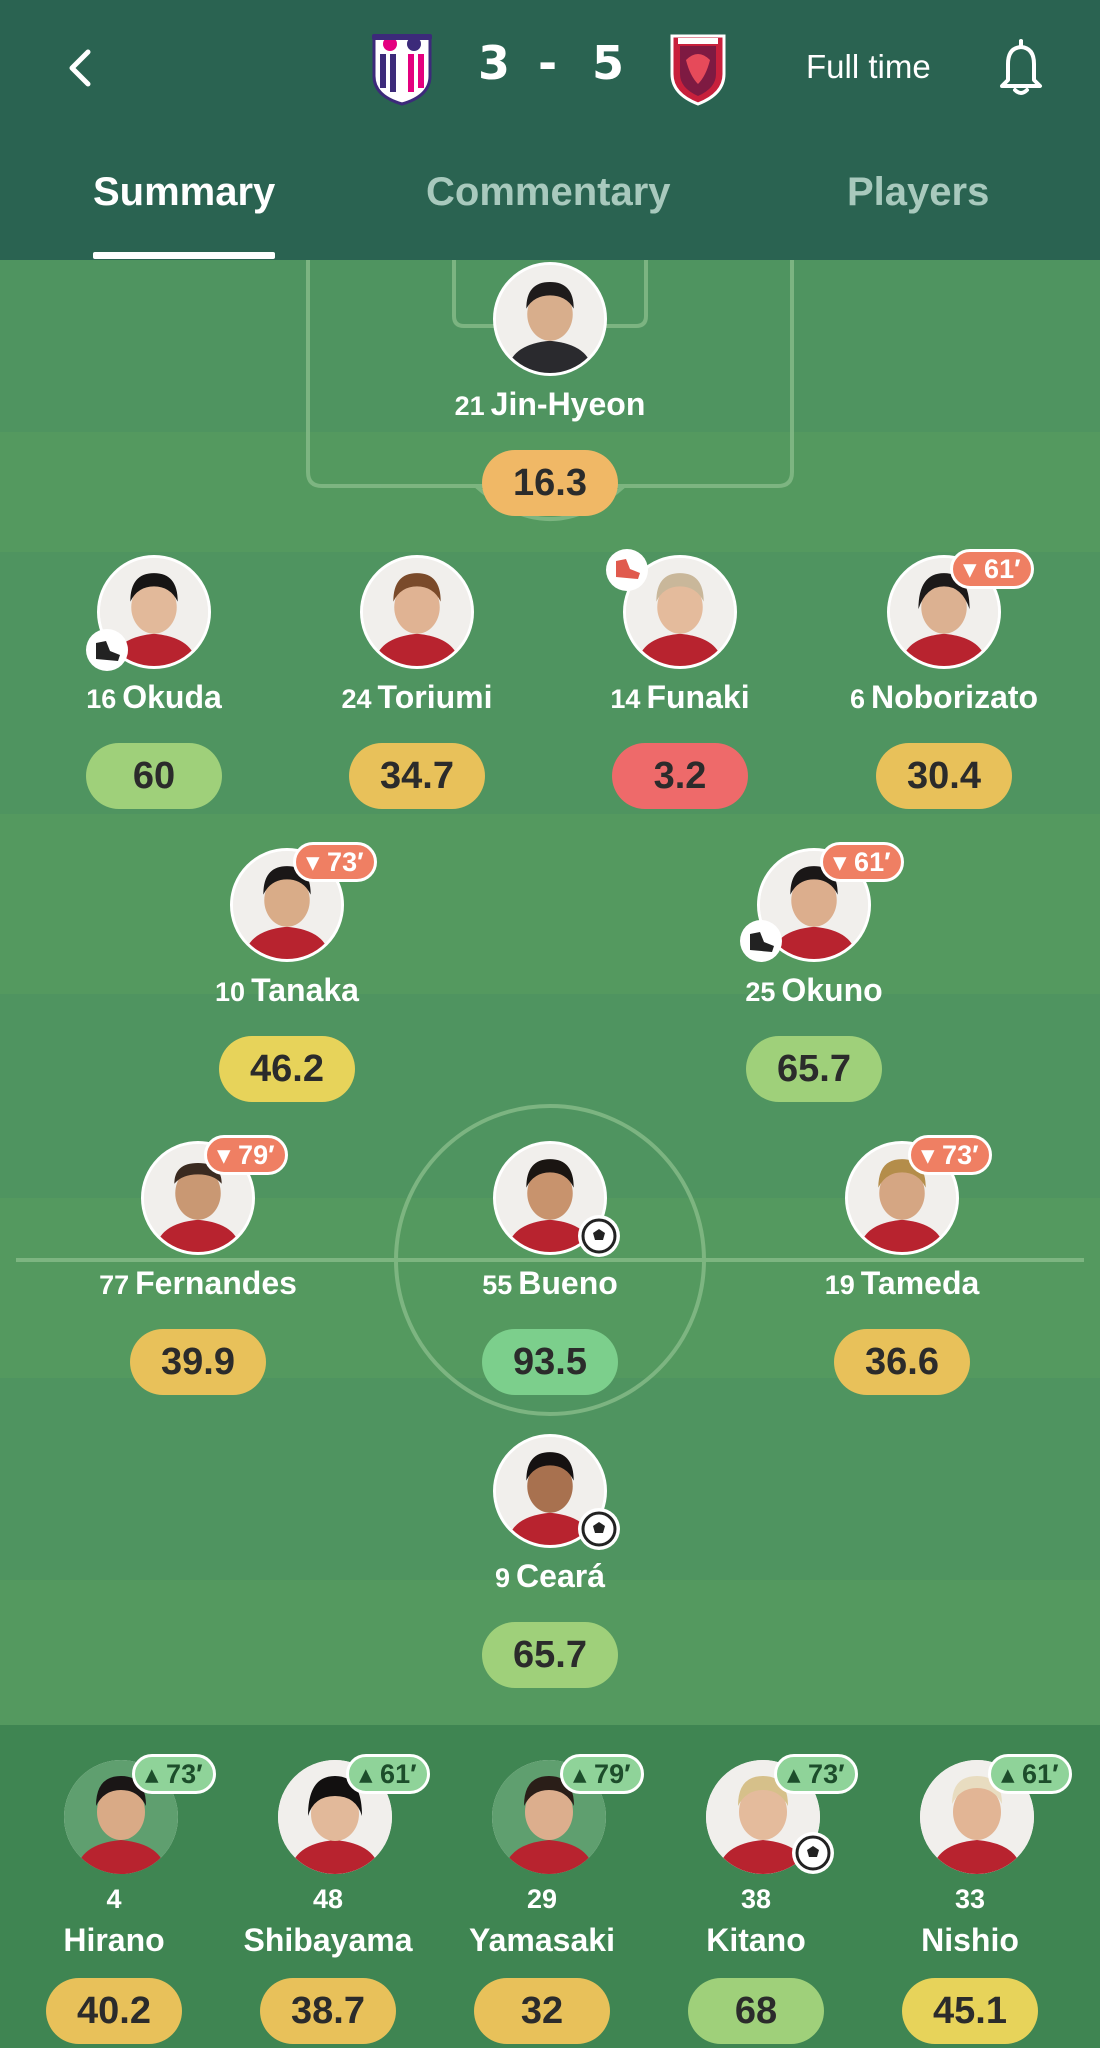  What do you see at coordinates (154, 697) in the screenshot?
I see `player-name: 16 Okuda` at bounding box center [154, 697].